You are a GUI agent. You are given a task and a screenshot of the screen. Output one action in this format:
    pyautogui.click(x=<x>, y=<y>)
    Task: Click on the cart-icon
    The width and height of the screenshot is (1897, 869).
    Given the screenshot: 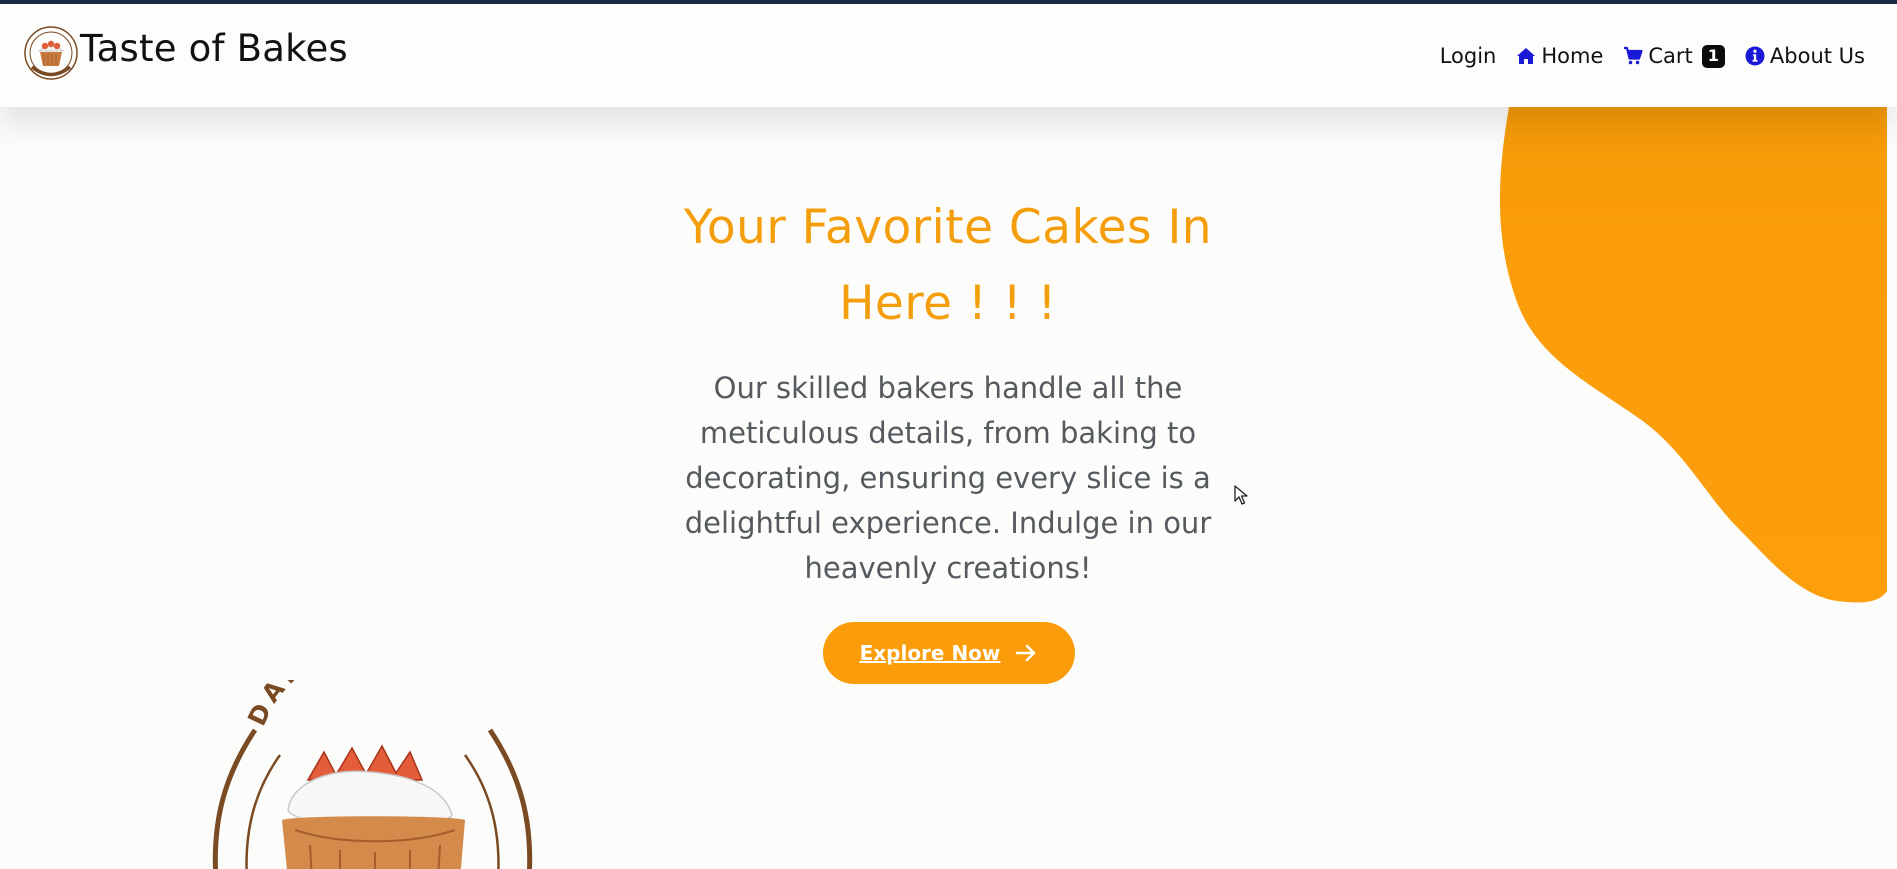 What is the action you would take?
    pyautogui.click(x=1633, y=55)
    